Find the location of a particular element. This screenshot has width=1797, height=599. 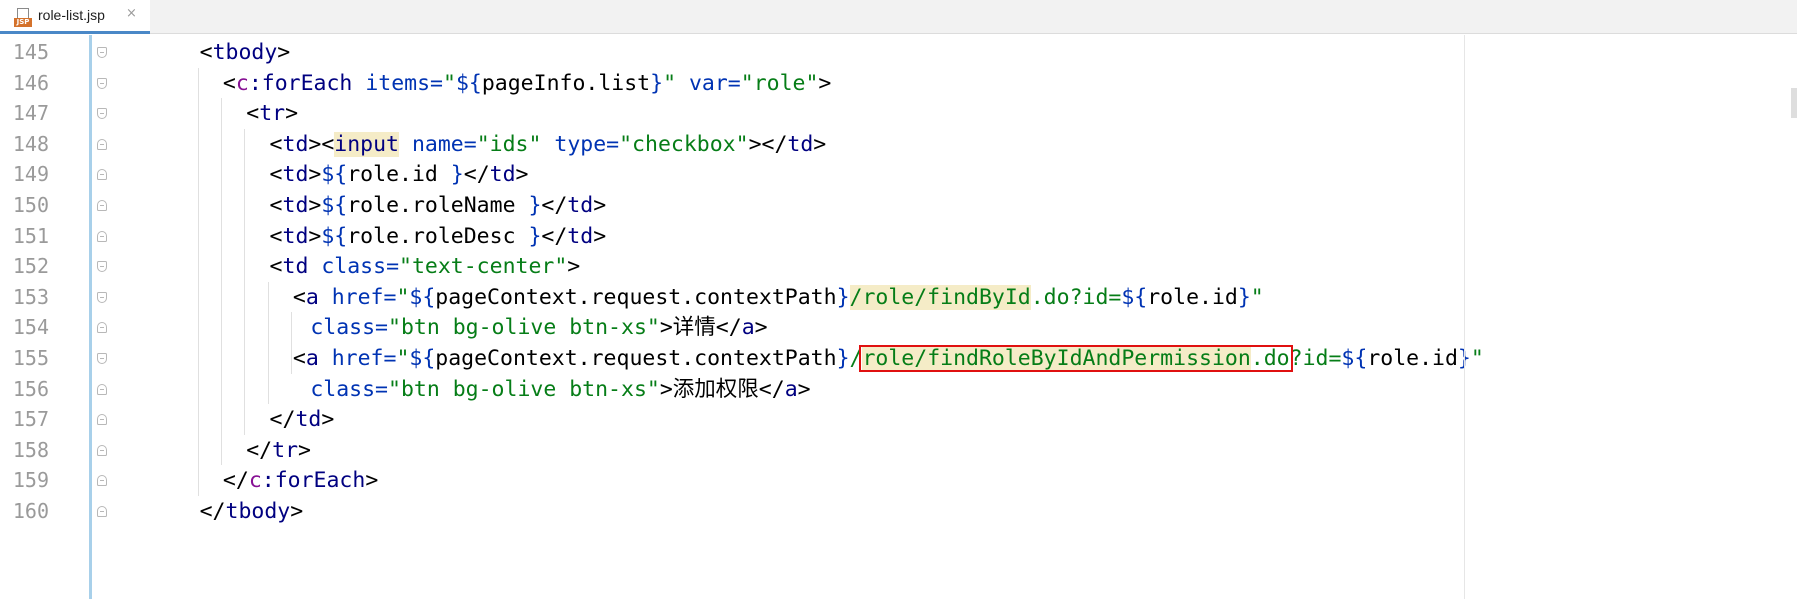

code-token: :forEach is located at coordinates (313, 481).